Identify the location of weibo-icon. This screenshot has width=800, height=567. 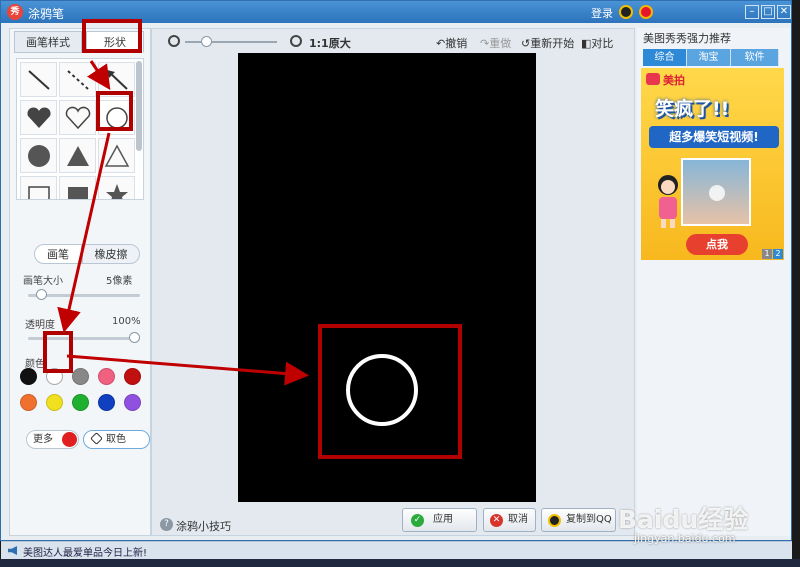
(646, 12).